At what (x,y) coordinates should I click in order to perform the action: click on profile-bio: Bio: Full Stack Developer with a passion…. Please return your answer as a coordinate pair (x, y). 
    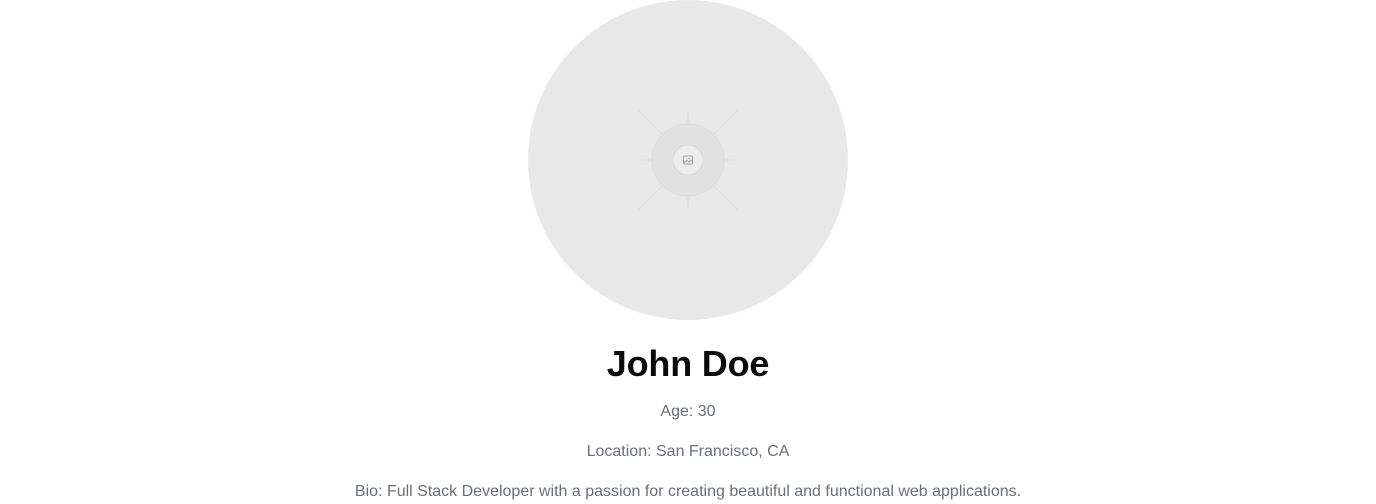
    Looking at the image, I should click on (688, 491).